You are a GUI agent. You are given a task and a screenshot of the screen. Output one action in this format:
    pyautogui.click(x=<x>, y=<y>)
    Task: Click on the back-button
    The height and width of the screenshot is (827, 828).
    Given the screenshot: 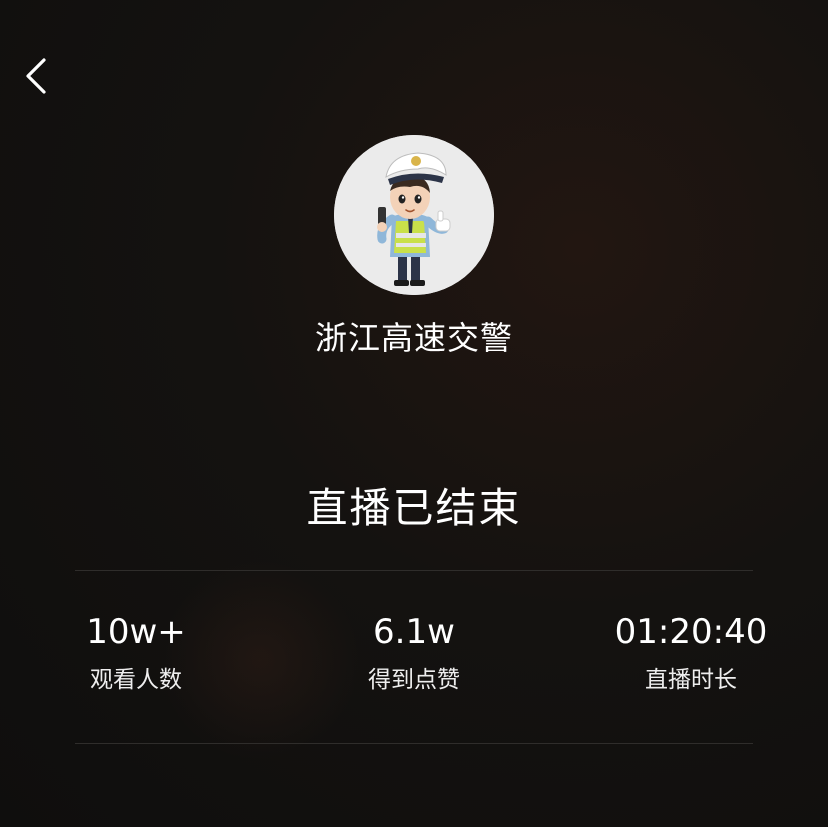 What is the action you would take?
    pyautogui.click(x=38, y=76)
    